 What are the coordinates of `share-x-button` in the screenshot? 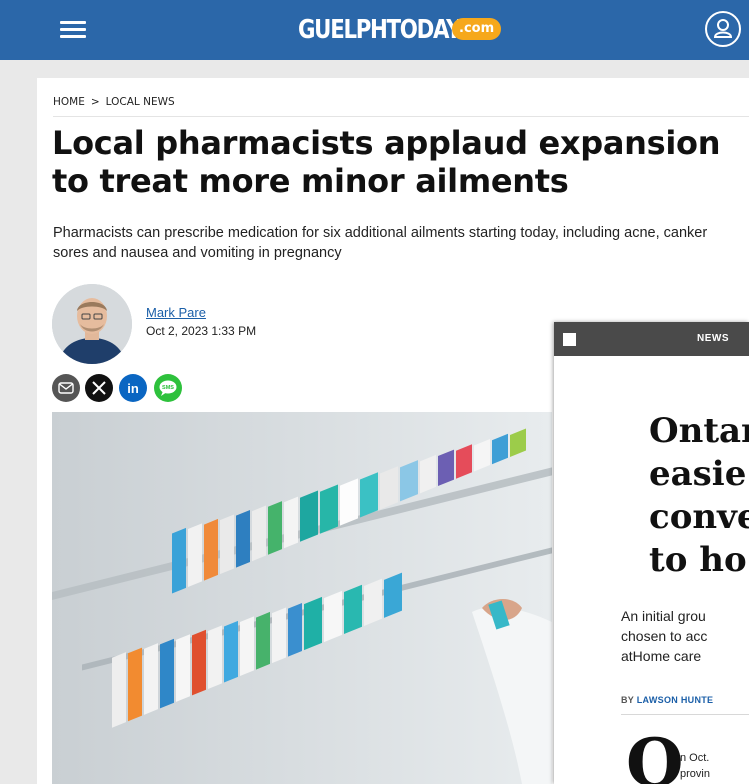 It's located at (99, 388).